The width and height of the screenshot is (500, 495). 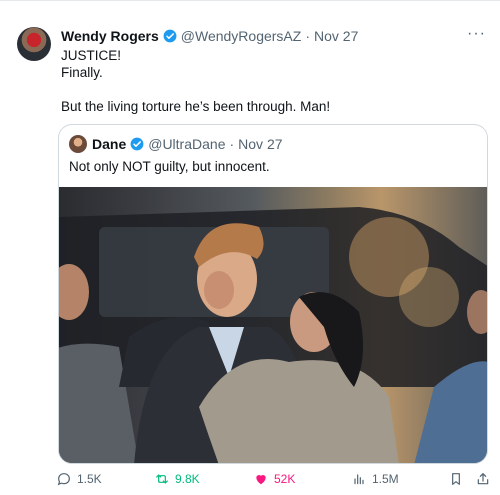 I want to click on author-handle: @WendyRogersAZ, so click(x=241, y=36).